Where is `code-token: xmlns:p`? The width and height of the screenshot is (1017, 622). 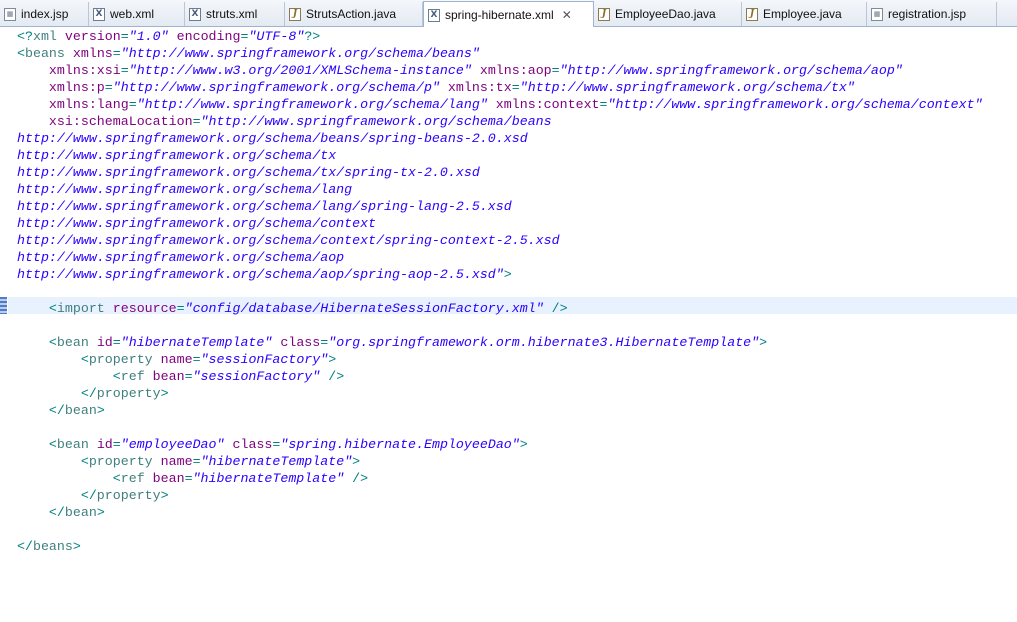 code-token: xmlns:p is located at coordinates (76, 87).